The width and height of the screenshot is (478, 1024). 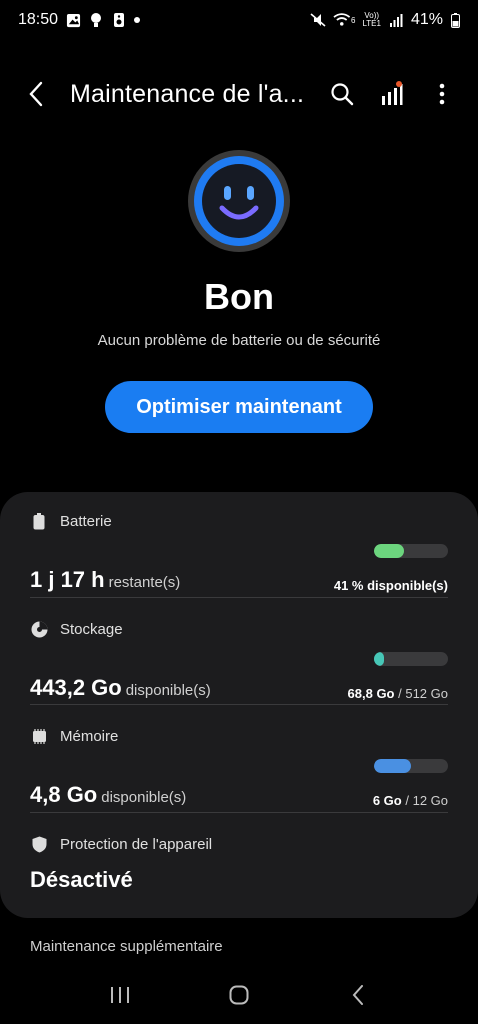 What do you see at coordinates (168, 690) in the screenshot?
I see `storage-unit: disponible(s)` at bounding box center [168, 690].